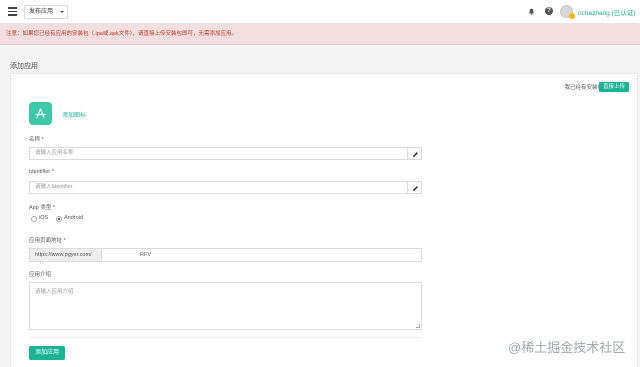 The image size is (640, 367). What do you see at coordinates (44, 218) in the screenshot?
I see `radio-ios-label: iOS` at bounding box center [44, 218].